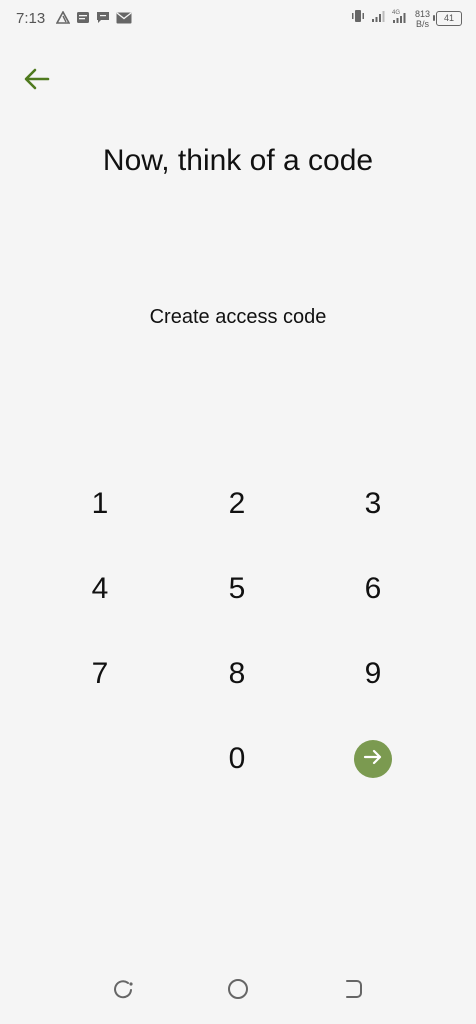 This screenshot has width=476, height=1024. I want to click on network-speed-value: 813, so click(422, 13).